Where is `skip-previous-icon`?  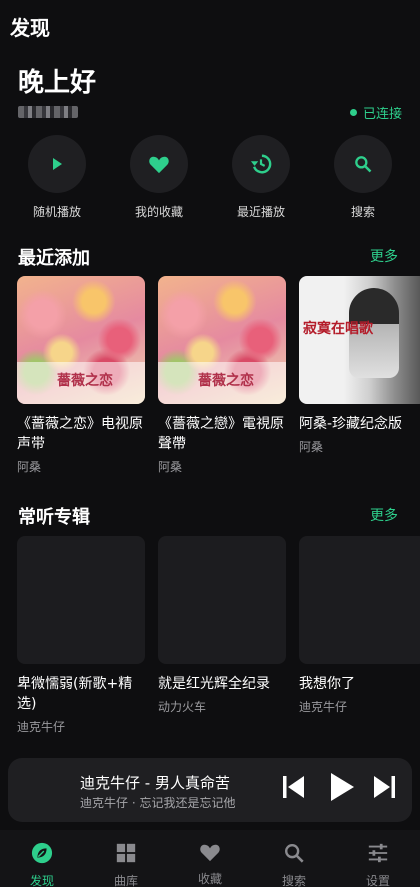
skip-previous-icon is located at coordinates (293, 787).